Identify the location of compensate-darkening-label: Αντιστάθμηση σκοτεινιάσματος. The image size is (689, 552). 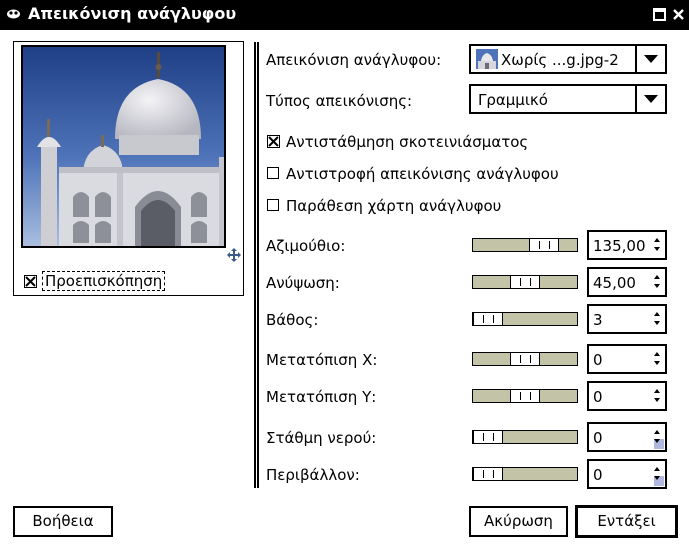
(407, 142).